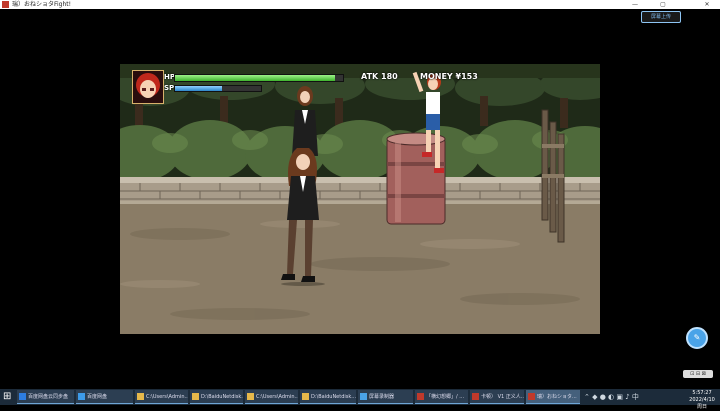 The height and width of the screenshot is (411, 720). I want to click on taskbar-item-label: 百度网盘, so click(97, 397).